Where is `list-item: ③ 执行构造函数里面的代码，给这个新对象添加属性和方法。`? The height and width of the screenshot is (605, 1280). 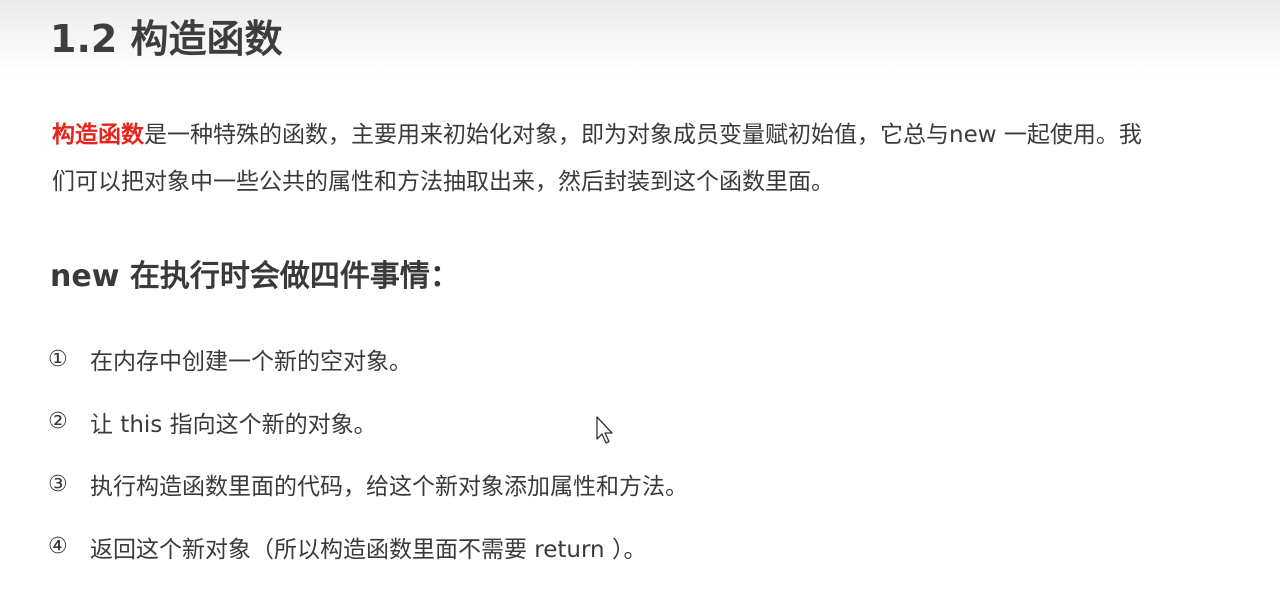 list-item: ③ 执行构造函数里面的代码，给这个新对象添加属性和方法。 is located at coordinates (368, 484).